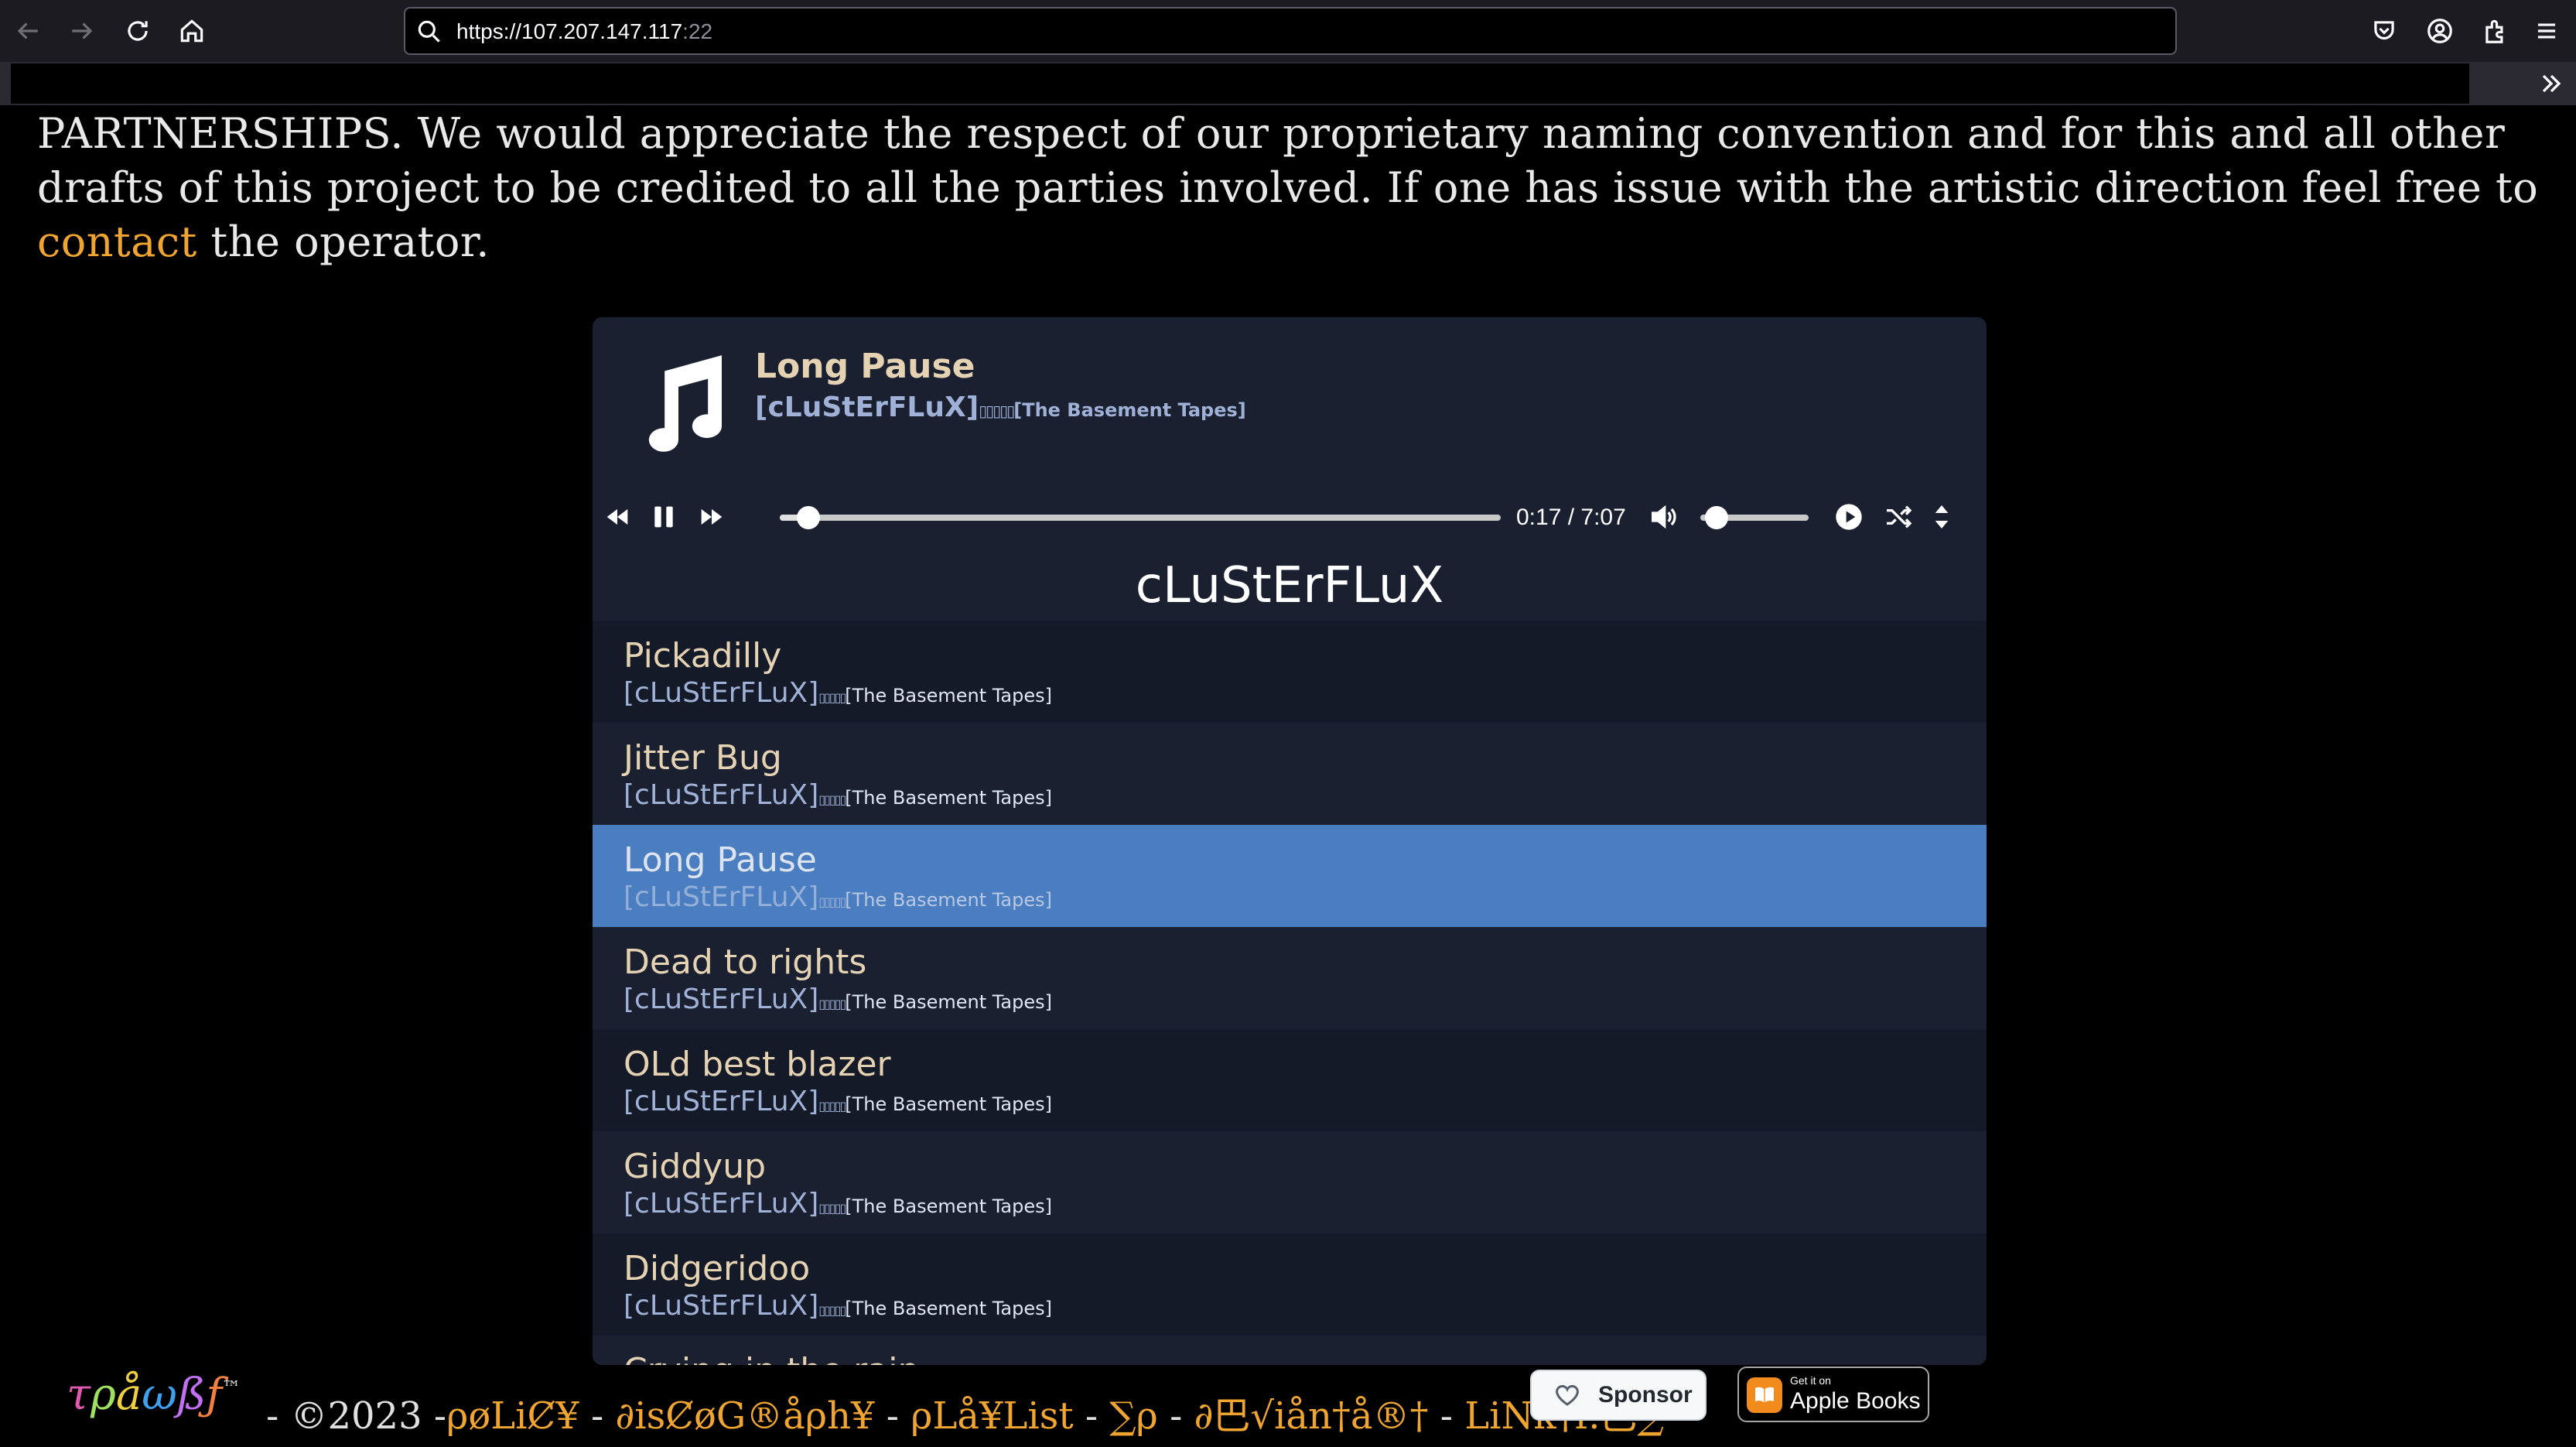 The height and width of the screenshot is (1447, 2576). I want to click on site-logo: τρåωßƒ™, so click(154, 1395).